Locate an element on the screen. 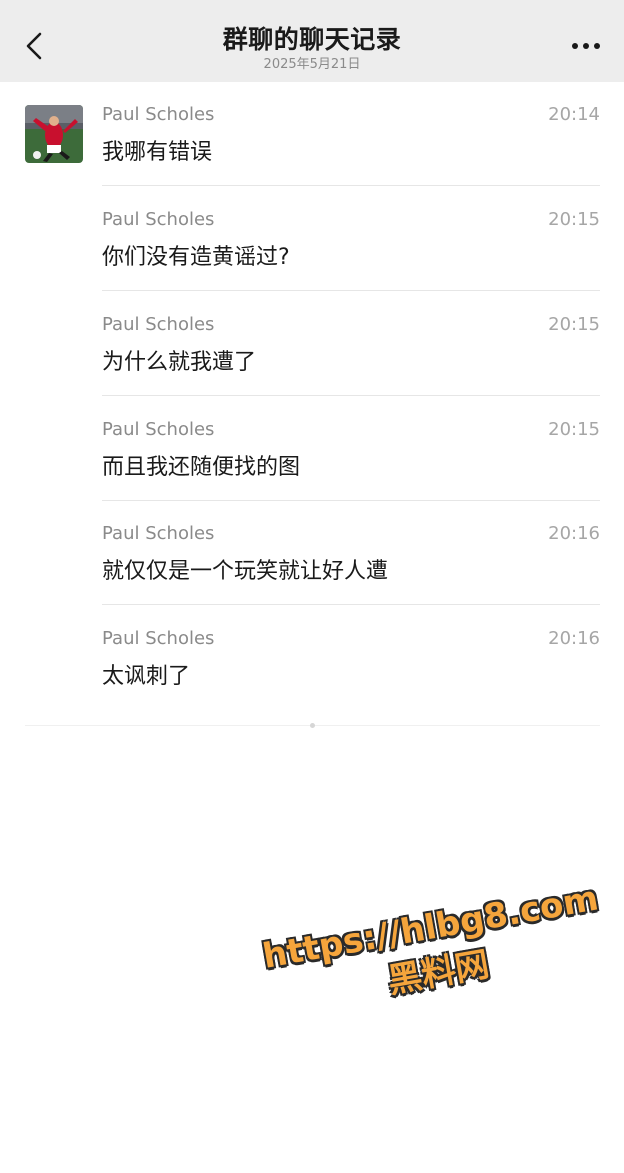 The image size is (624, 1173). avatar is located at coordinates (54, 134).